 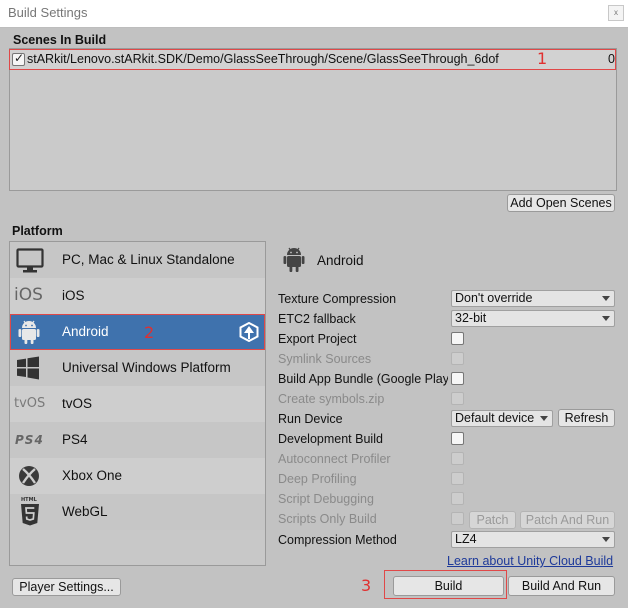 I want to click on platform-item-standalone: PC, Mac & Linux Standalone, so click(x=137, y=260).